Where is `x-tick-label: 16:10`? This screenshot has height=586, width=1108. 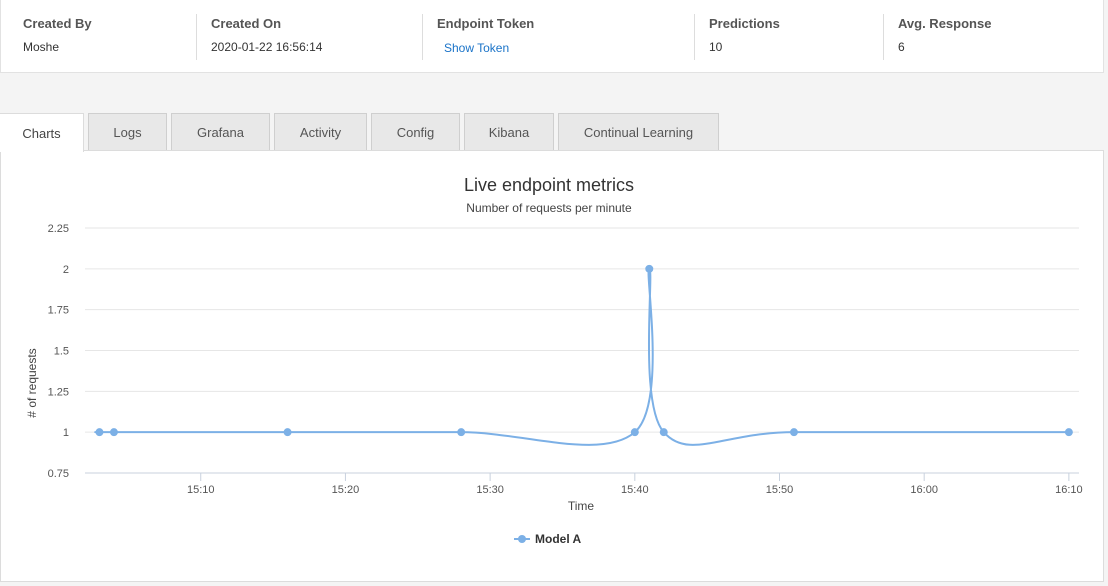
x-tick-label: 16:10 is located at coordinates (1069, 490).